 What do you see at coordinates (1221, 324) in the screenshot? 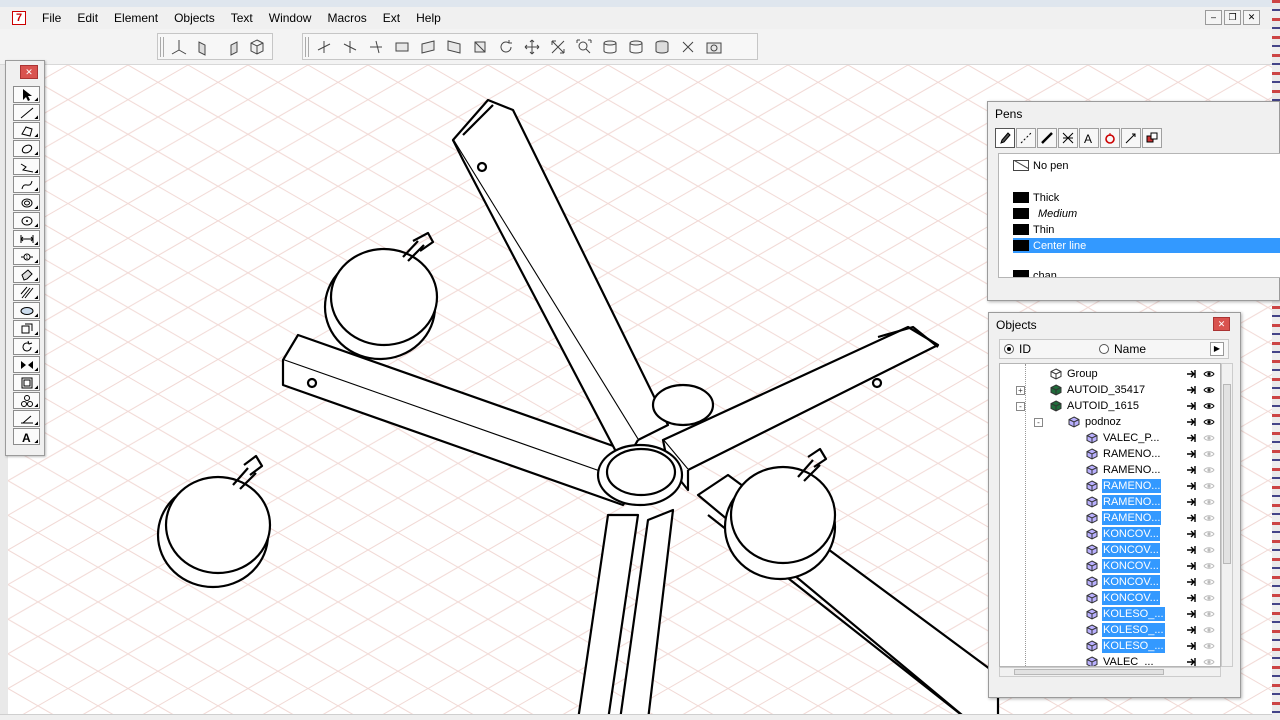
I see `objects-close-button: ✕` at bounding box center [1221, 324].